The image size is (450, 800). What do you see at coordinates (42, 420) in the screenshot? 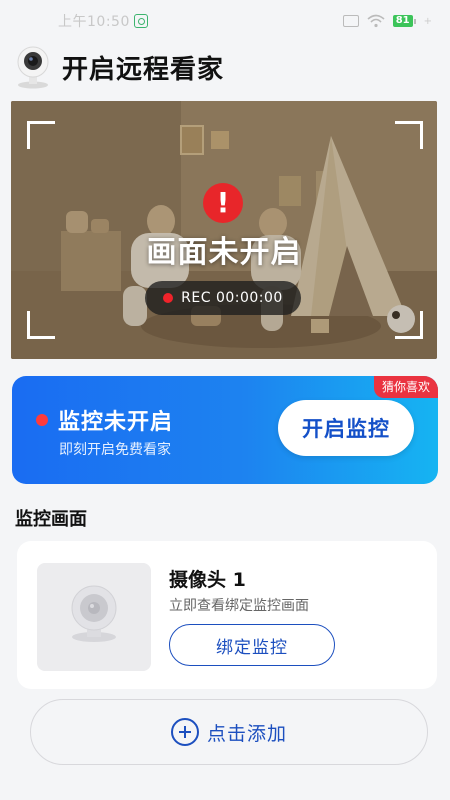
I see `status-dot-icon` at bounding box center [42, 420].